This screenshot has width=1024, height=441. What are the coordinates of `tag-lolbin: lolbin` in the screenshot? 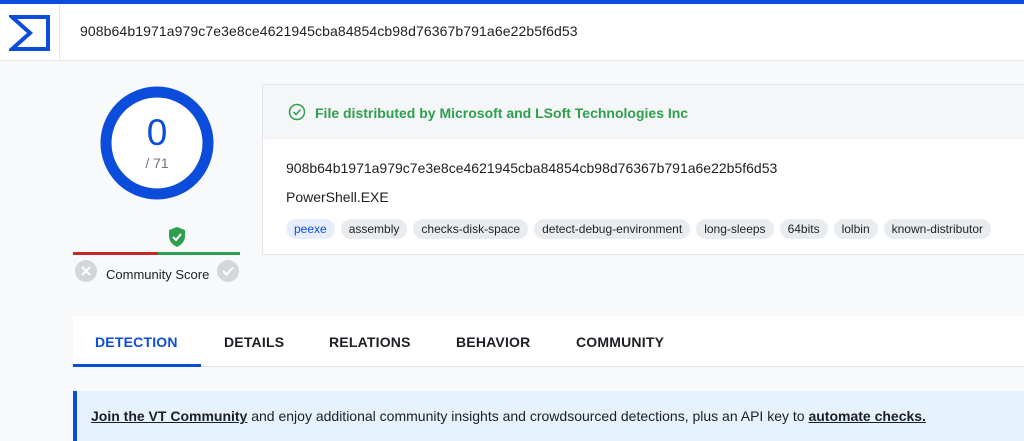 It's located at (855, 229).